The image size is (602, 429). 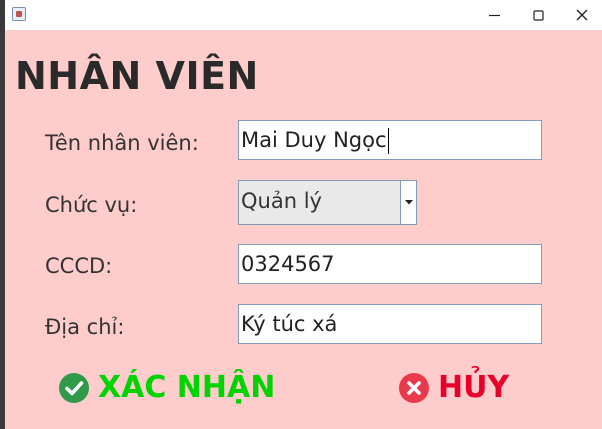 I want to click on check-circle-icon, so click(x=74, y=387).